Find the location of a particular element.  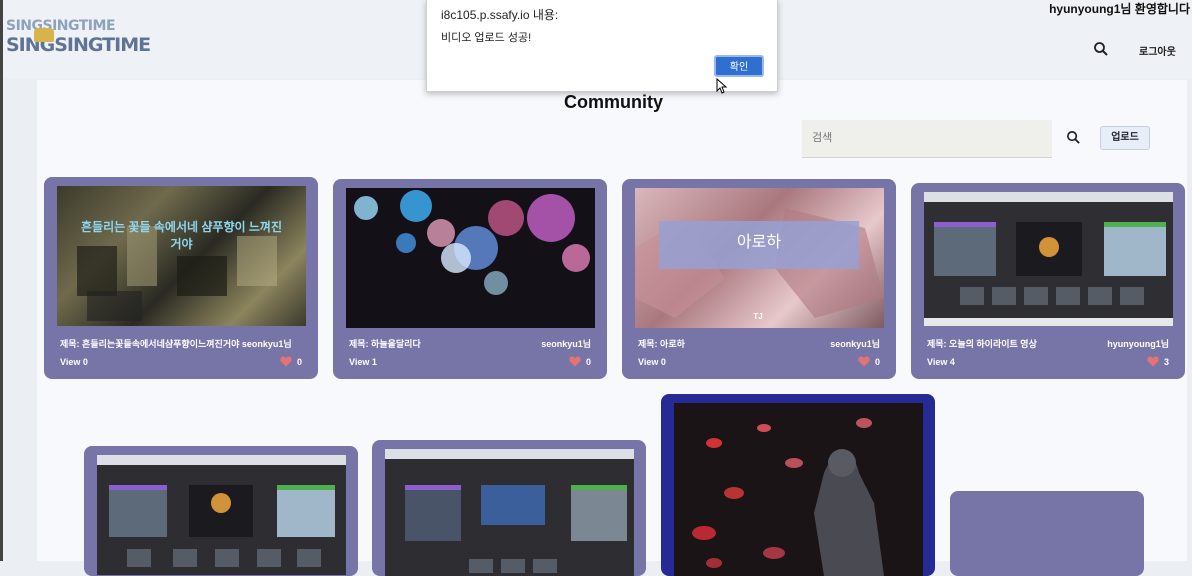

thumbnail-song-title: 아로하 is located at coordinates (759, 242).